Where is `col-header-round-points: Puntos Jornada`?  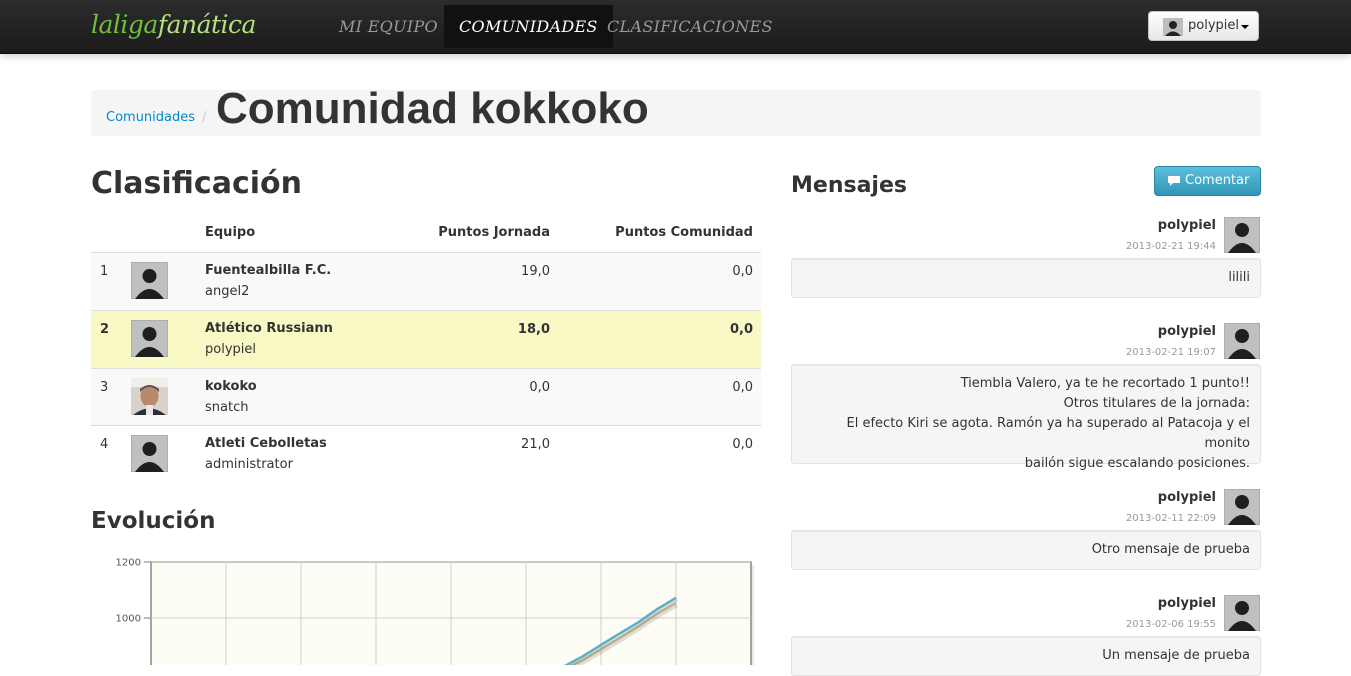 col-header-round-points: Puntos Jornada is located at coordinates (494, 232).